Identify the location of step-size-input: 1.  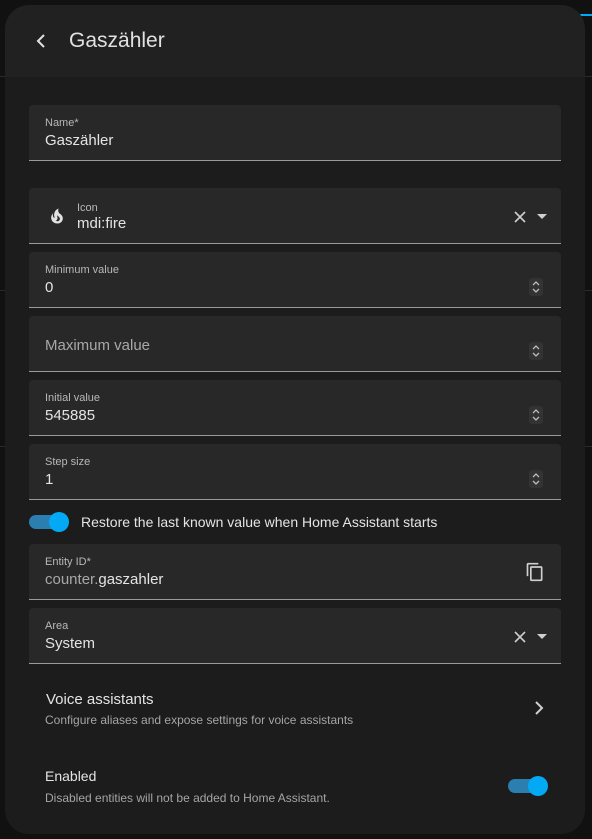
(49, 479).